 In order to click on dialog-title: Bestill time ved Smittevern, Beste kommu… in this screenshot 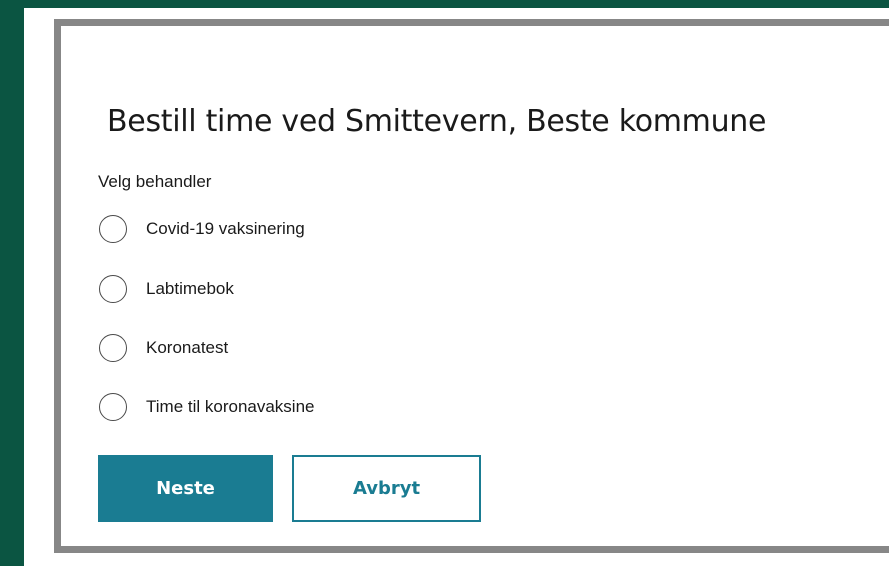, I will do `click(437, 121)`.